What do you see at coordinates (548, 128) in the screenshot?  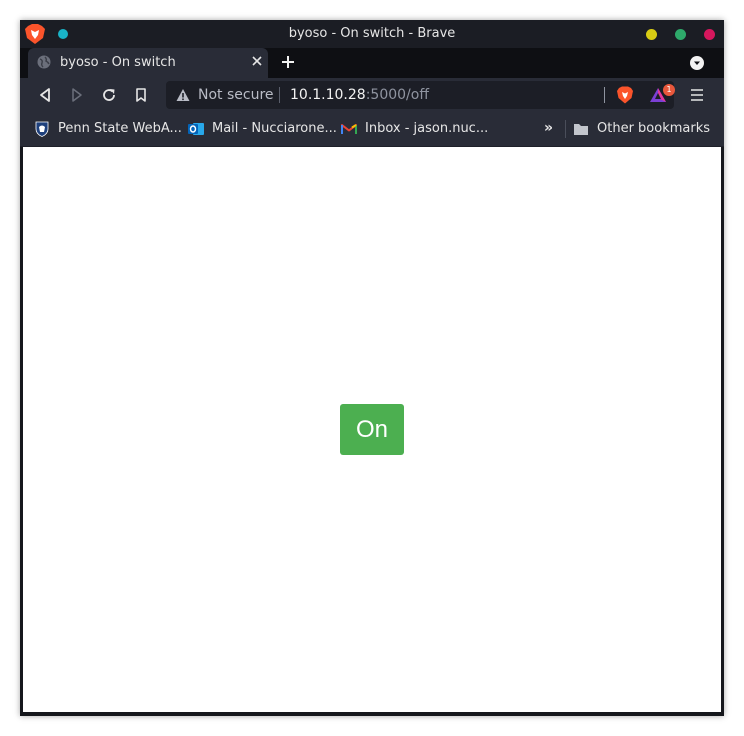 I see `more-bookmarks-button: »` at bounding box center [548, 128].